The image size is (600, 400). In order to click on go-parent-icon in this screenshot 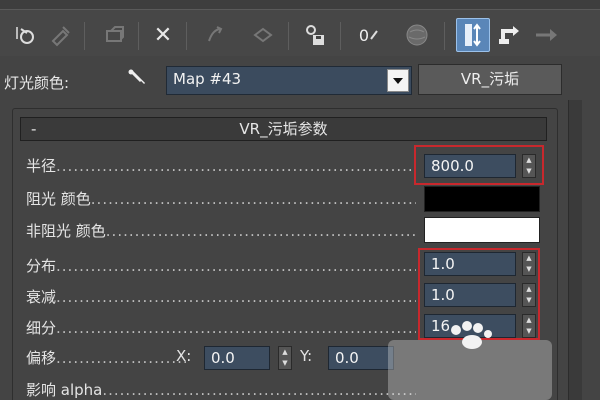, I will do `click(511, 35)`.